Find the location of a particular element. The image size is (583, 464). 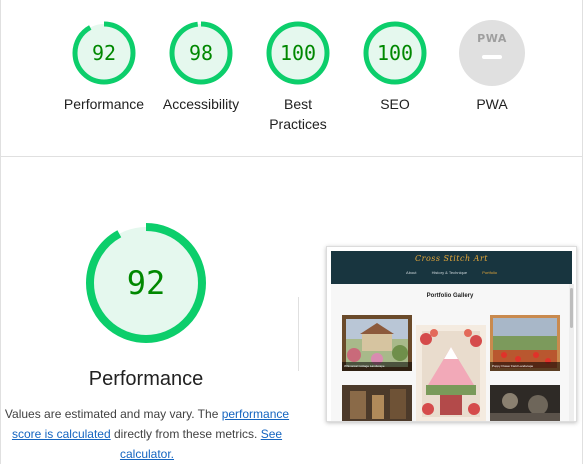

gauge-pwa-label: PWA is located at coordinates (492, 104).